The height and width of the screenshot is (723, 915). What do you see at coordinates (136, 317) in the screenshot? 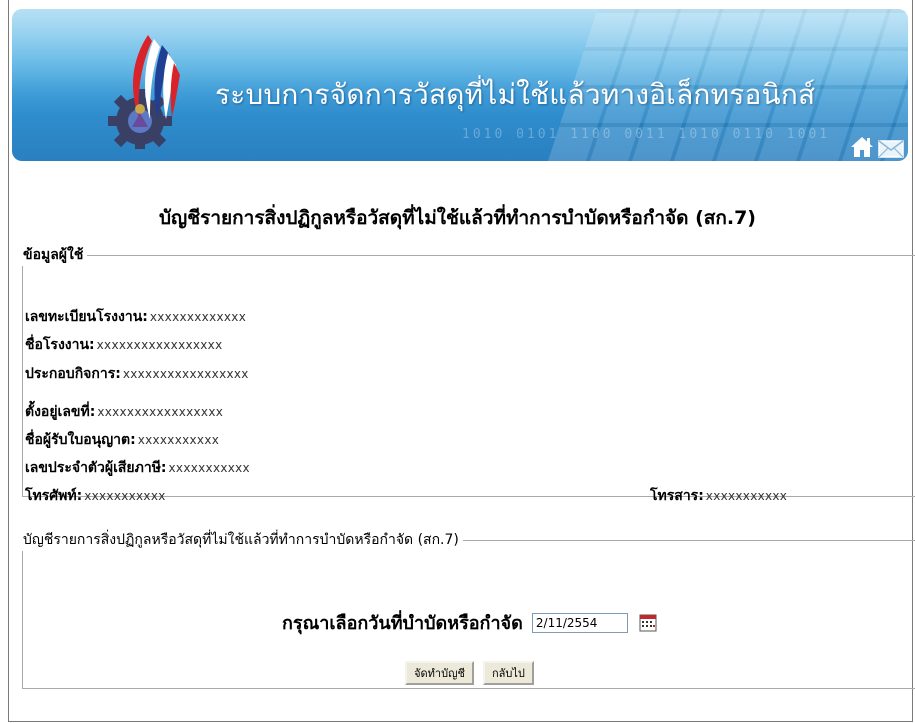
I see `factory-registration: เลขทะเบียนโรงงาน: xxxxxxxxxxxxx` at bounding box center [136, 317].